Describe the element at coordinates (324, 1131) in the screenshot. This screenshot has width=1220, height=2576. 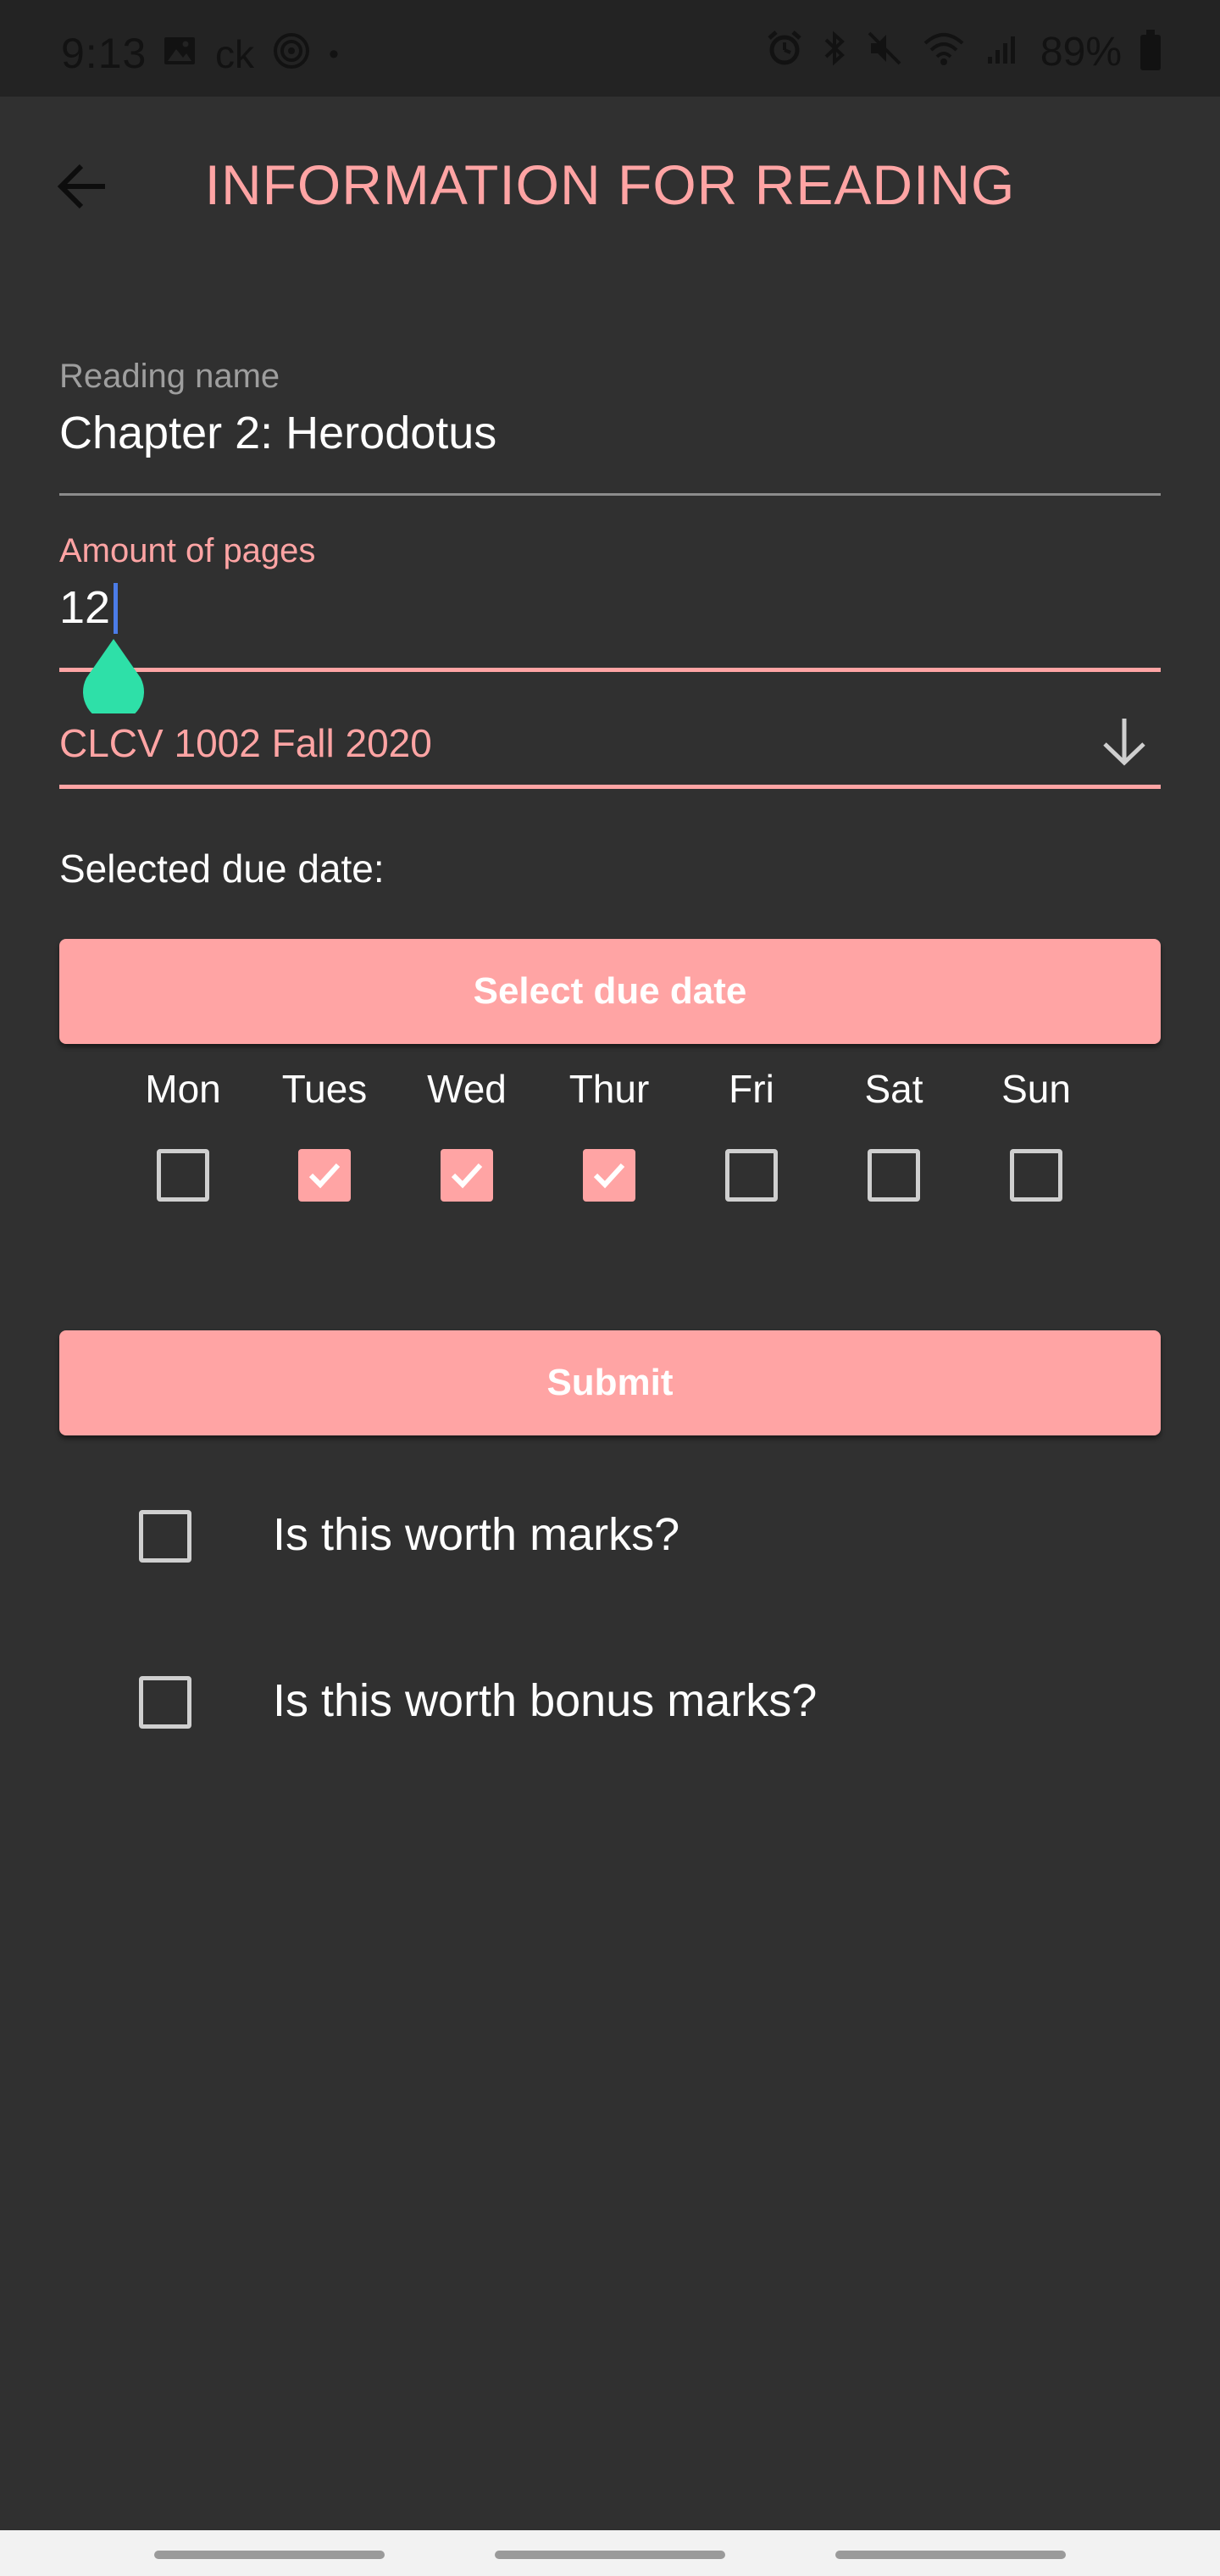
I see `day-tues: Tues` at that location.